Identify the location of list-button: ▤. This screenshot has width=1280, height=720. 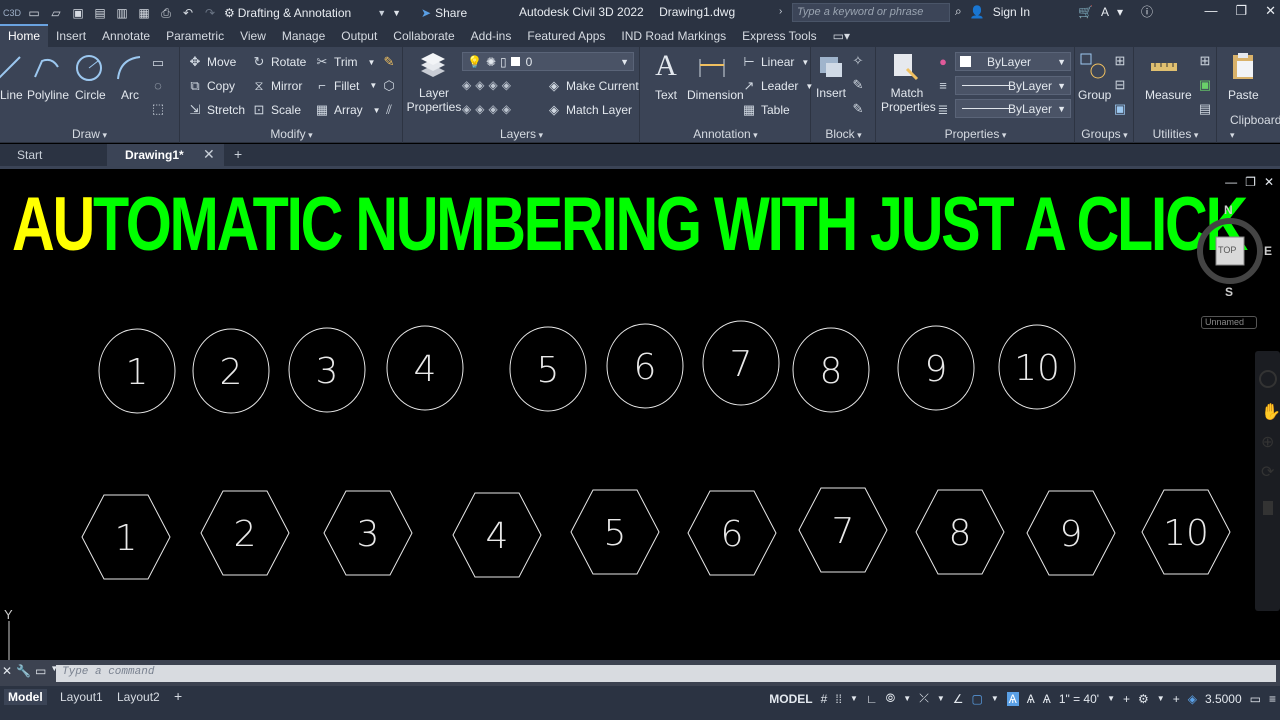
(1205, 109).